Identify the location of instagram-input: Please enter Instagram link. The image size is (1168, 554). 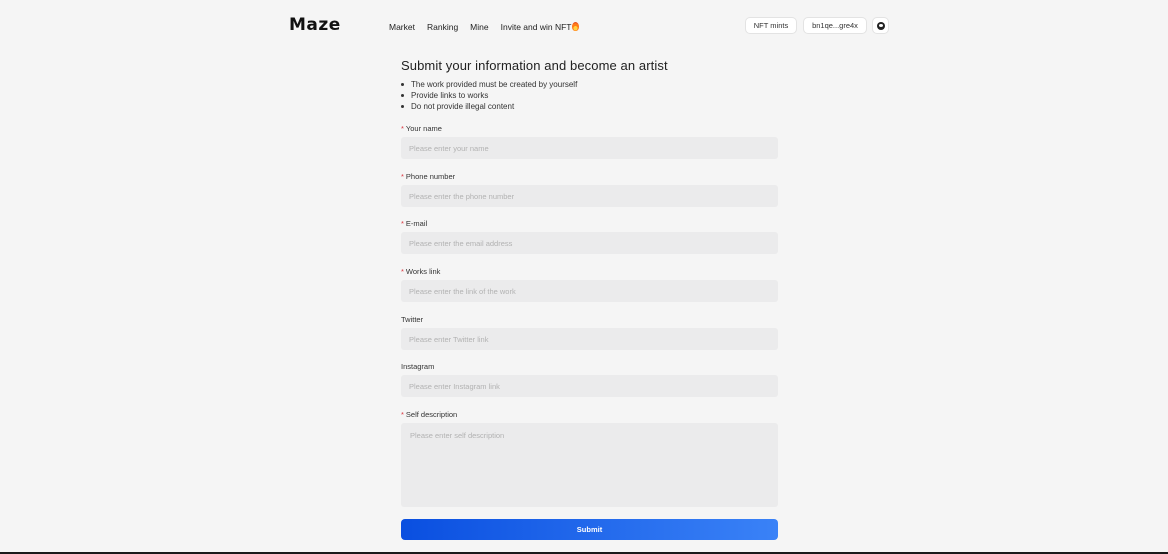
(589, 386).